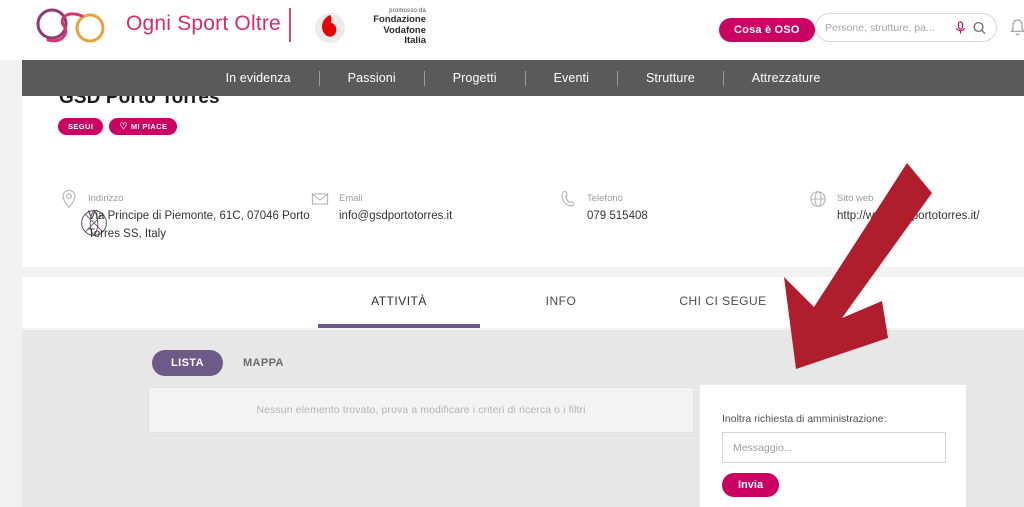 This screenshot has width=1024, height=507. Describe the element at coordinates (568, 199) in the screenshot. I see `phone-icon` at that location.